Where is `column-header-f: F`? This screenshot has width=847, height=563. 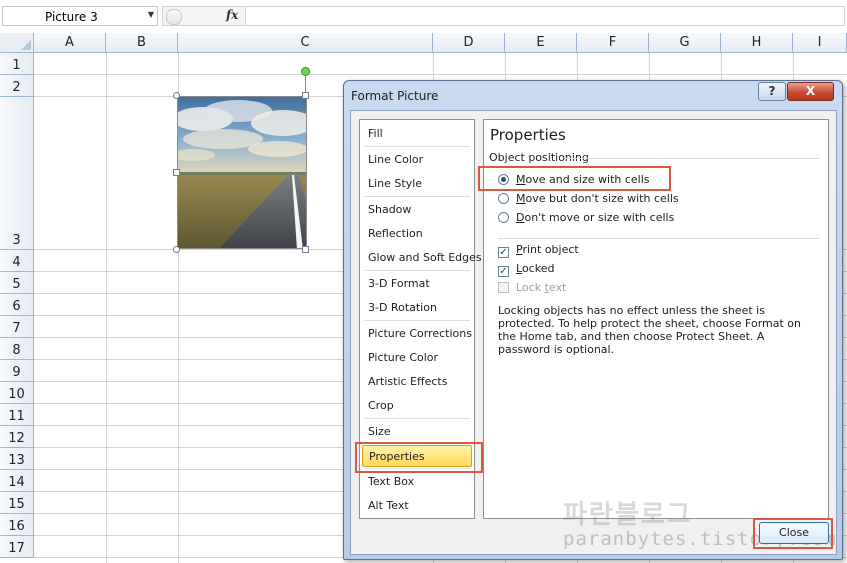
column-header-f: F is located at coordinates (613, 43).